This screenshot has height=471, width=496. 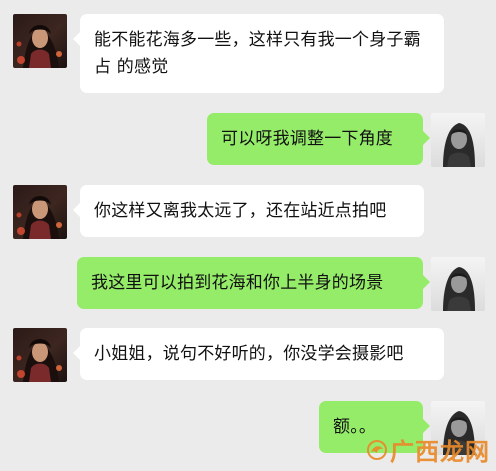 I want to click on message-text: 能不能花海多一些，这样只有我一个身子霸占 的感觉, so click(x=257, y=53).